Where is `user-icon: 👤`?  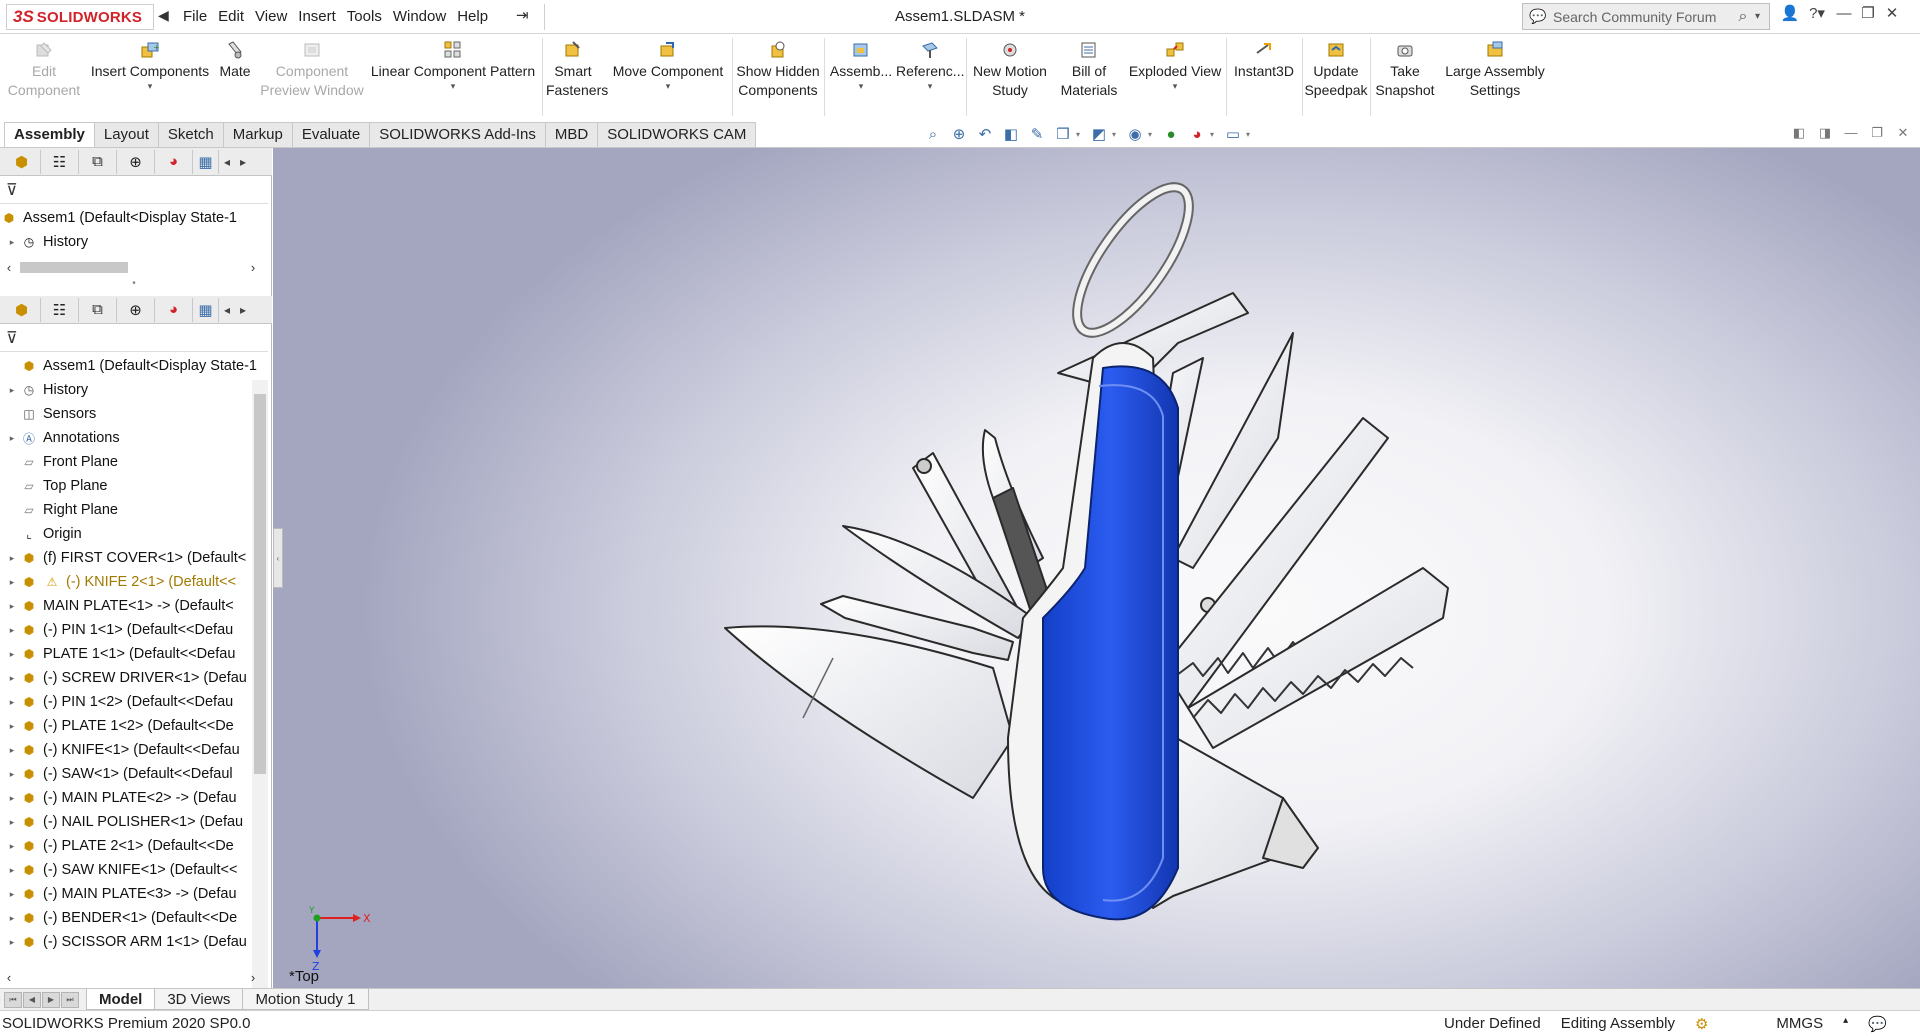
user-icon: 👤 is located at coordinates (1790, 13).